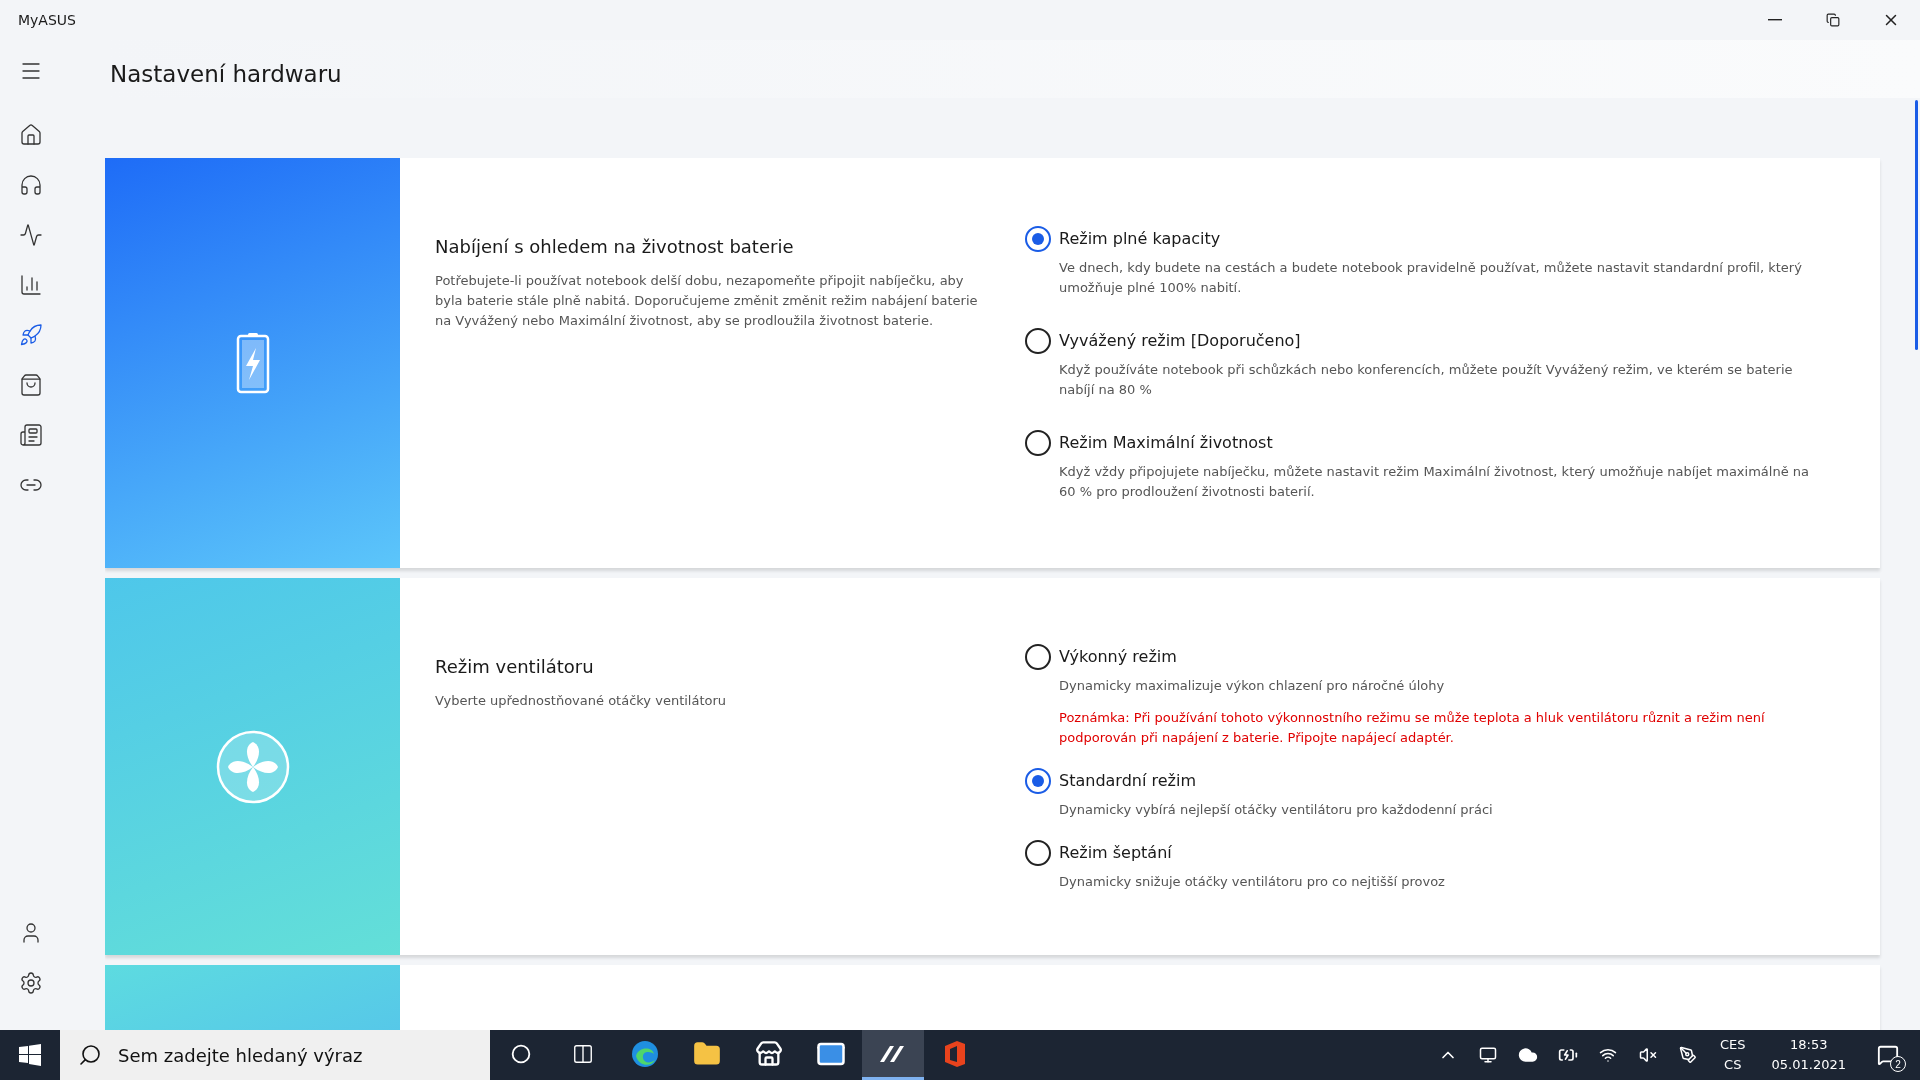 This screenshot has width=1920, height=1080. I want to click on option-label: Výkonný režim, so click(1118, 657).